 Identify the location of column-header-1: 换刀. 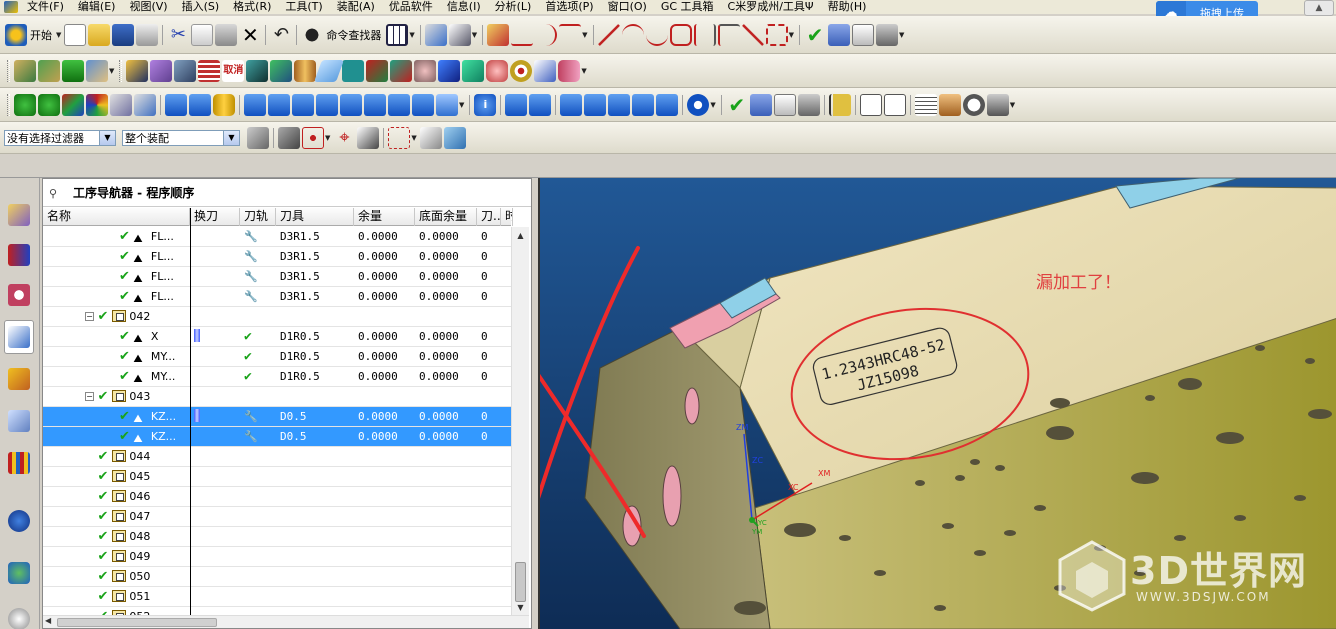
(215, 217).